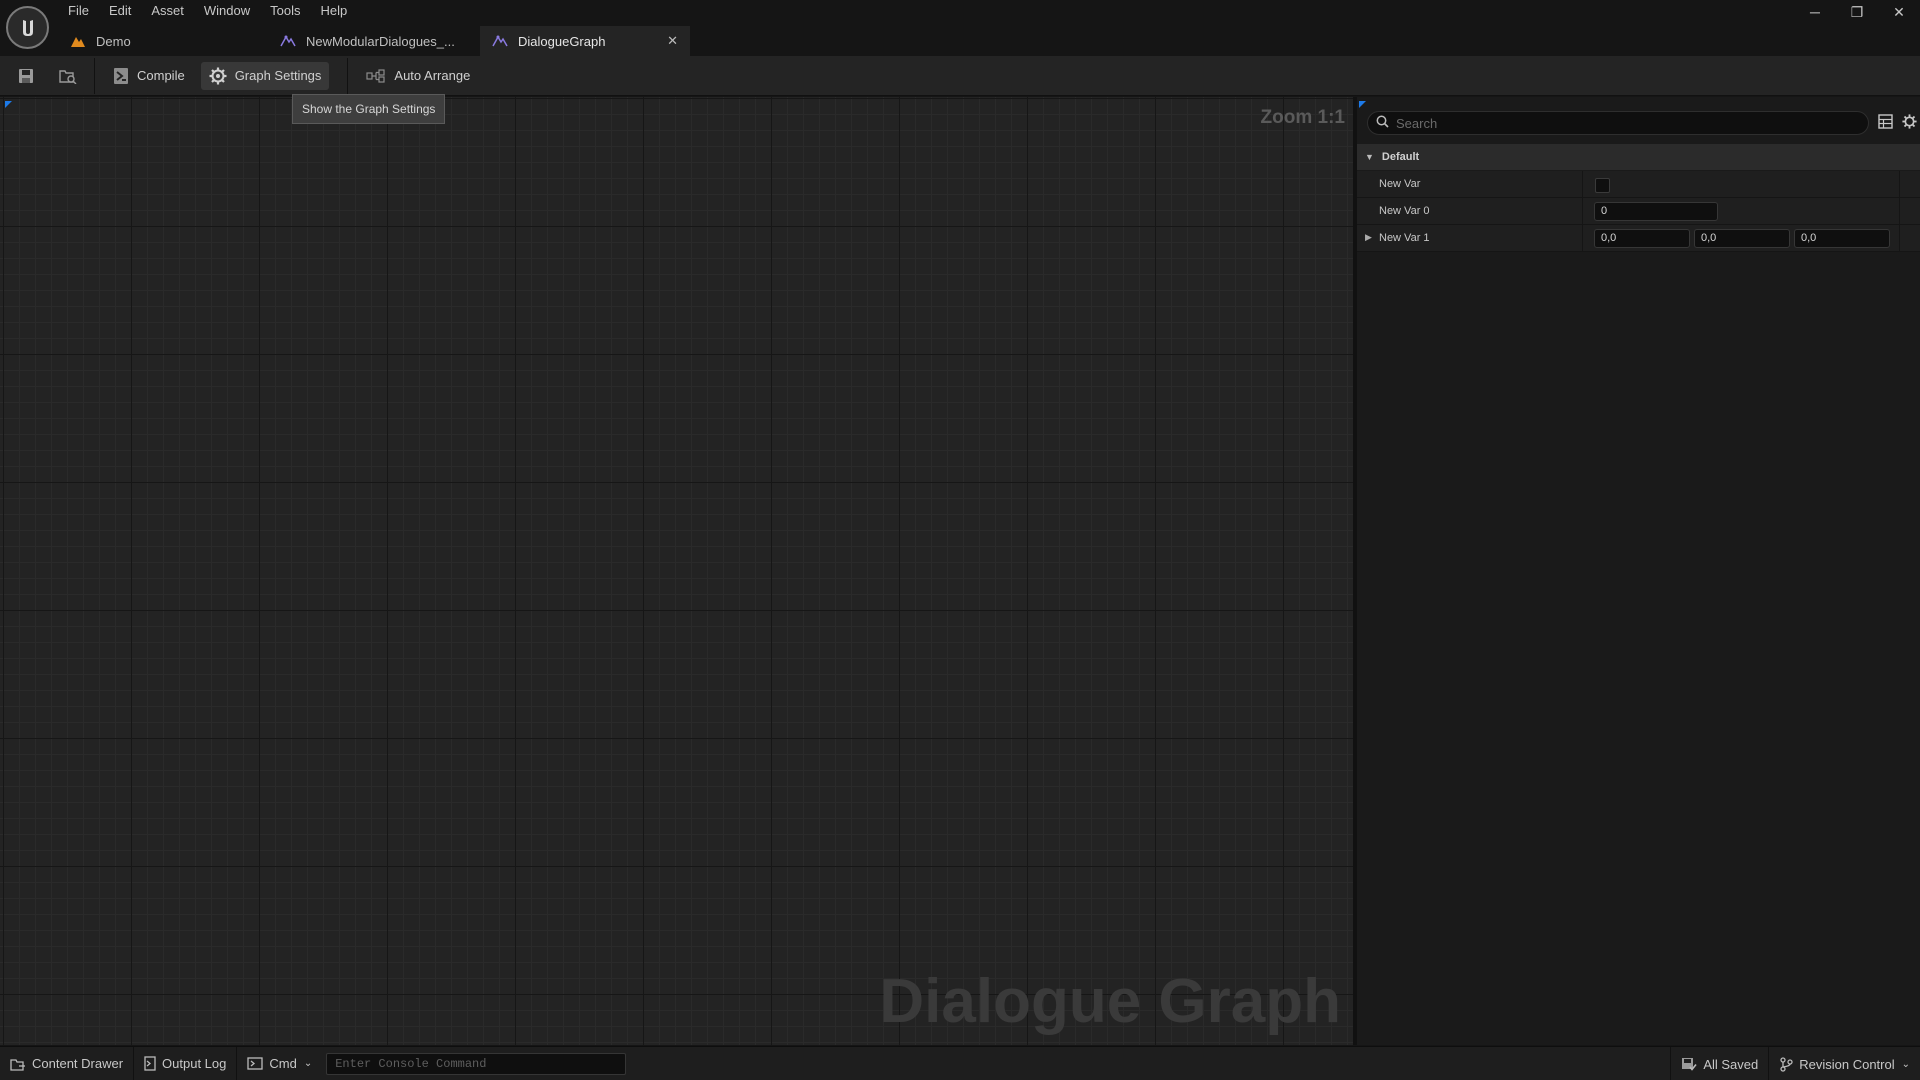 This screenshot has width=1920, height=1080. I want to click on menu-help: Help, so click(333, 11).